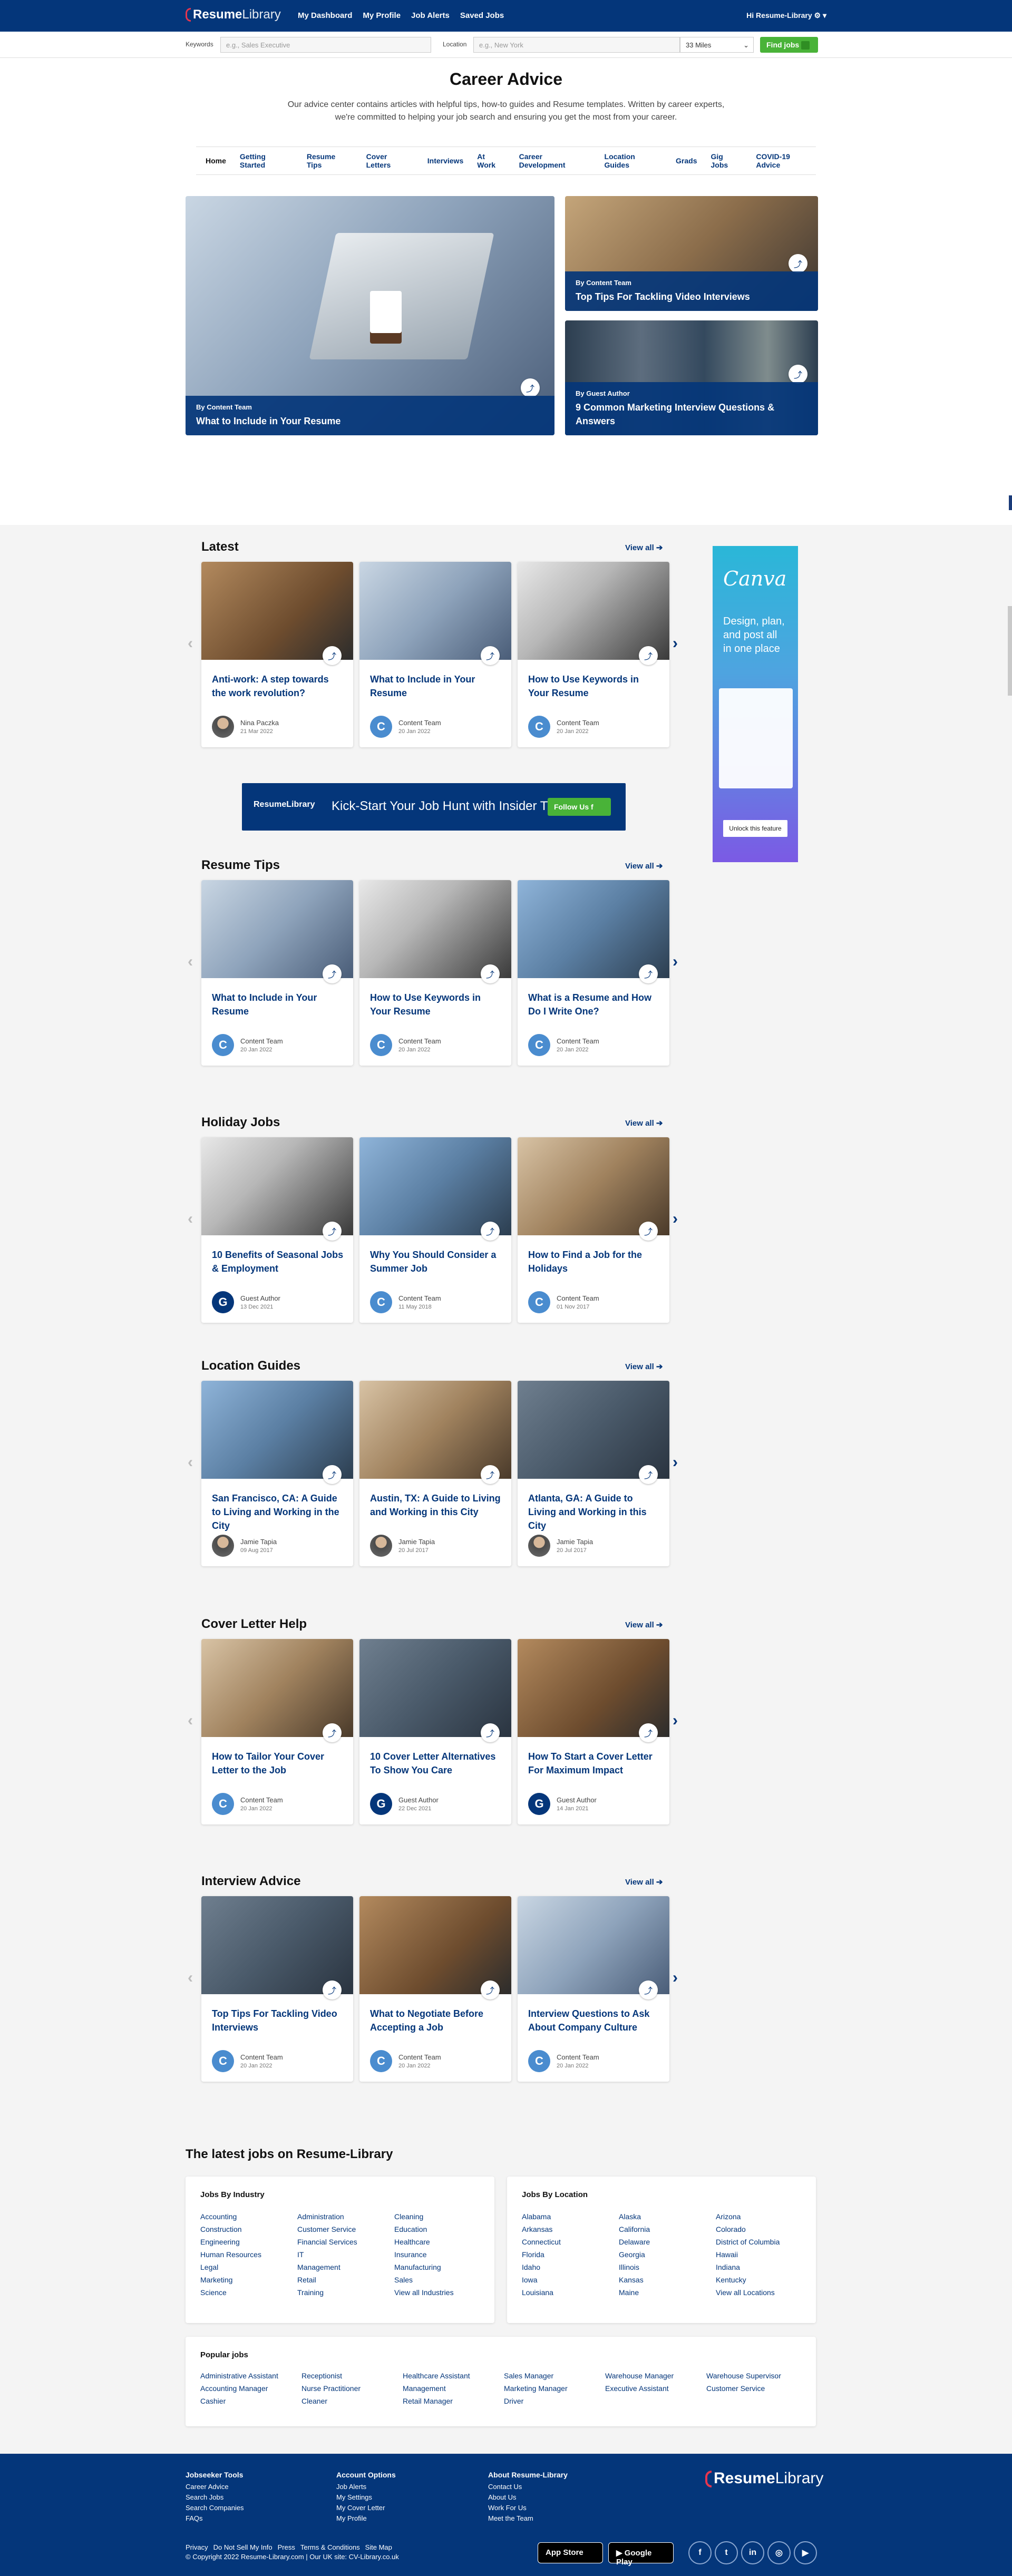  I want to click on follow-us-button: Follow Us f, so click(579, 807).